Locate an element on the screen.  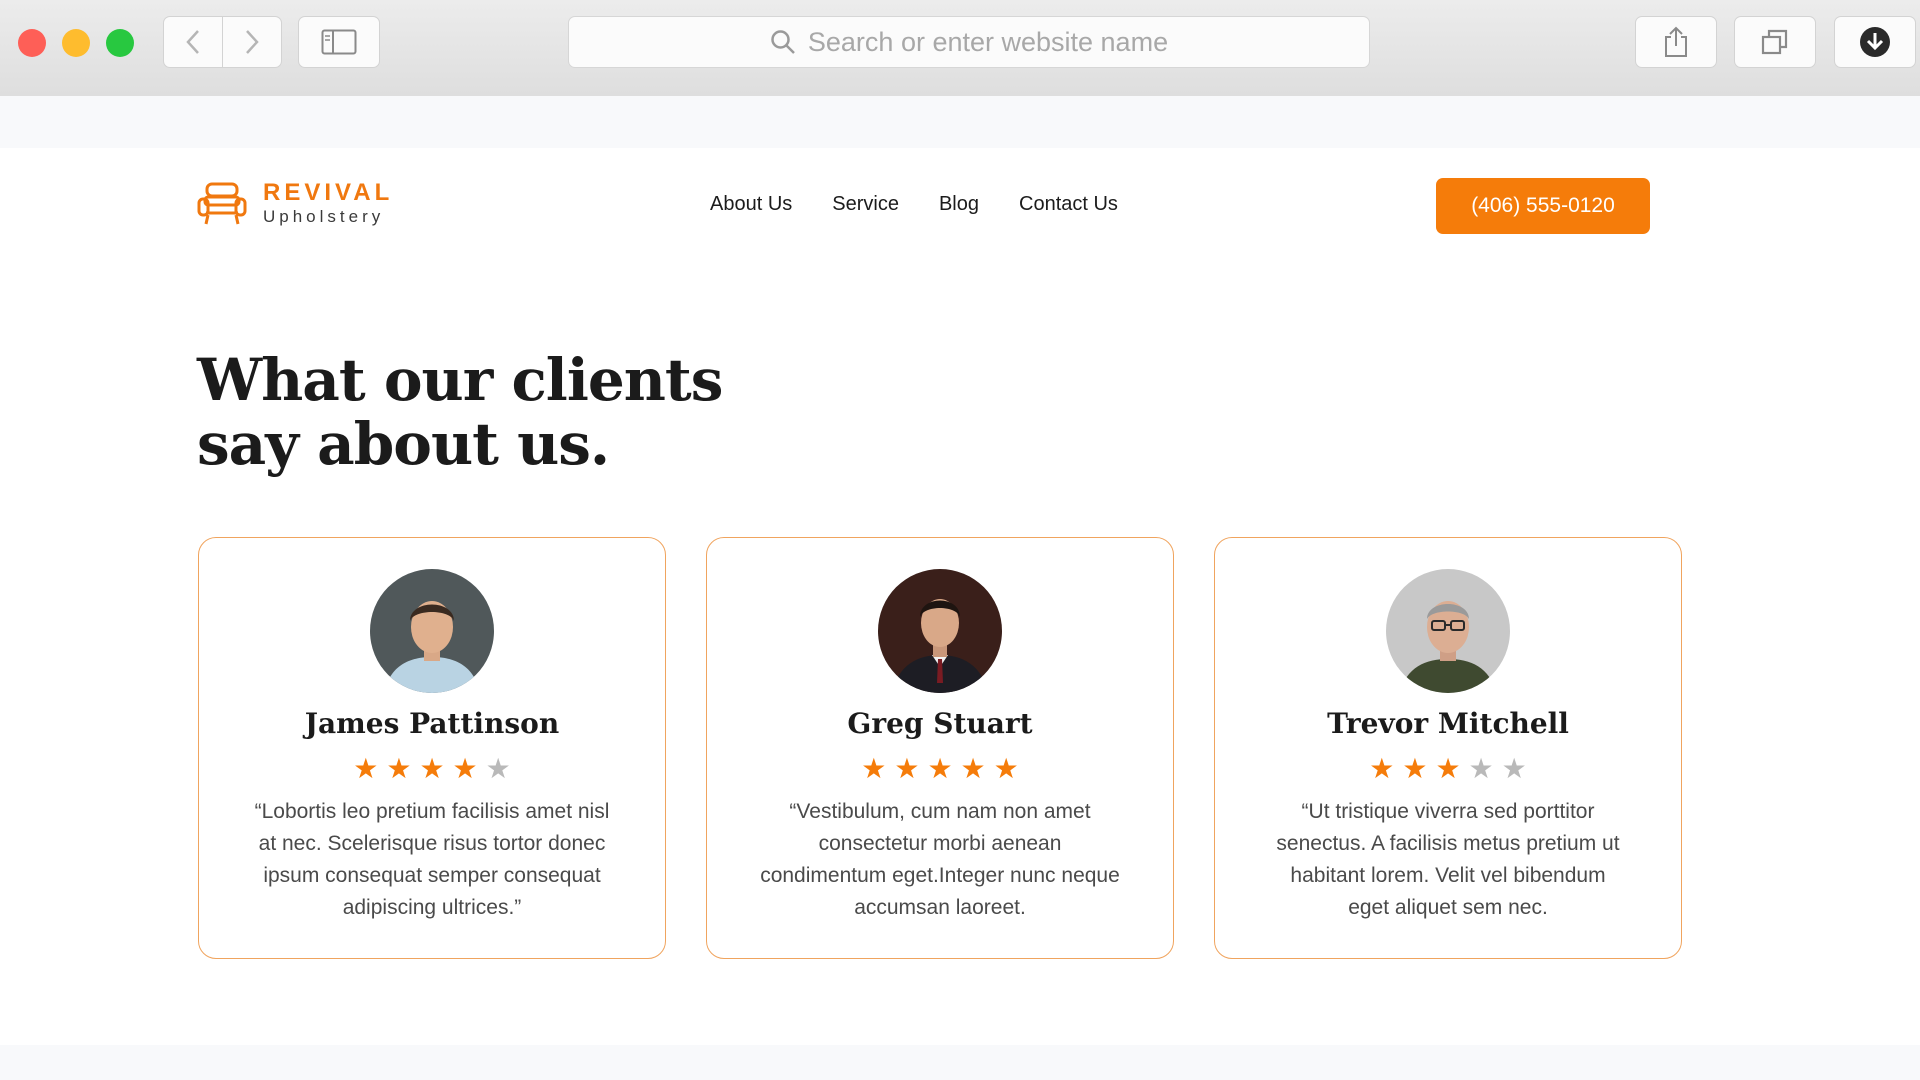
browser-toolbar: Search or enter website name is located at coordinates (960, 48).